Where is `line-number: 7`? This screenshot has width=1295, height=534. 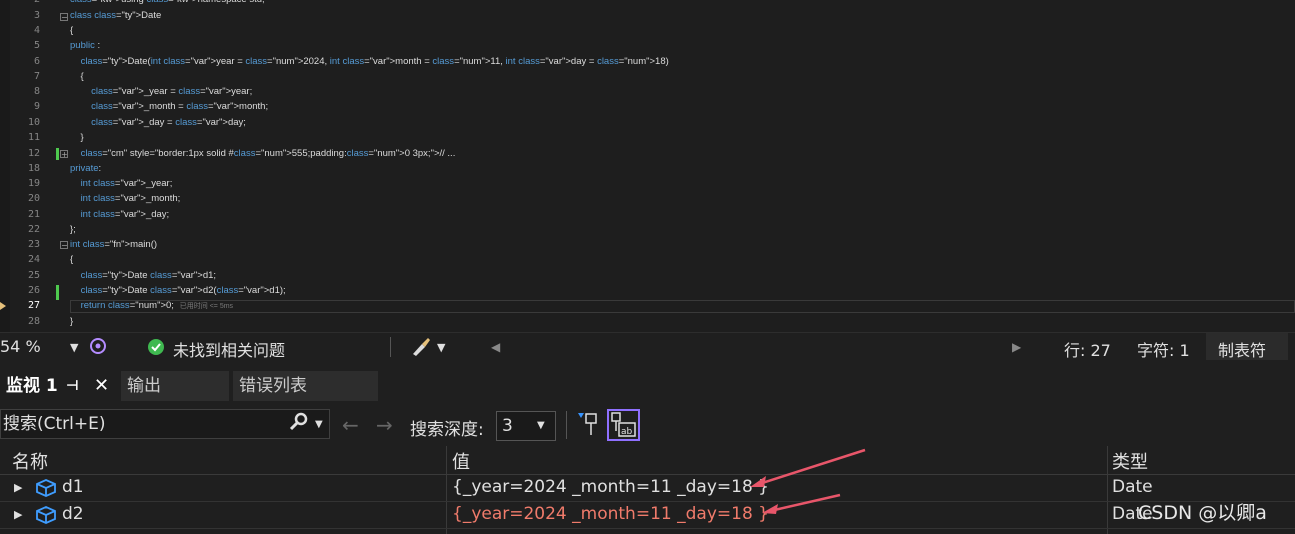 line-number: 7 is located at coordinates (36, 76).